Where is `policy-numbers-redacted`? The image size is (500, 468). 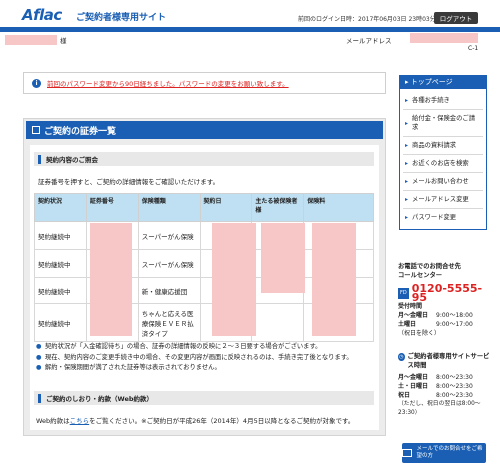 policy-numbers-redacted is located at coordinates (111, 279).